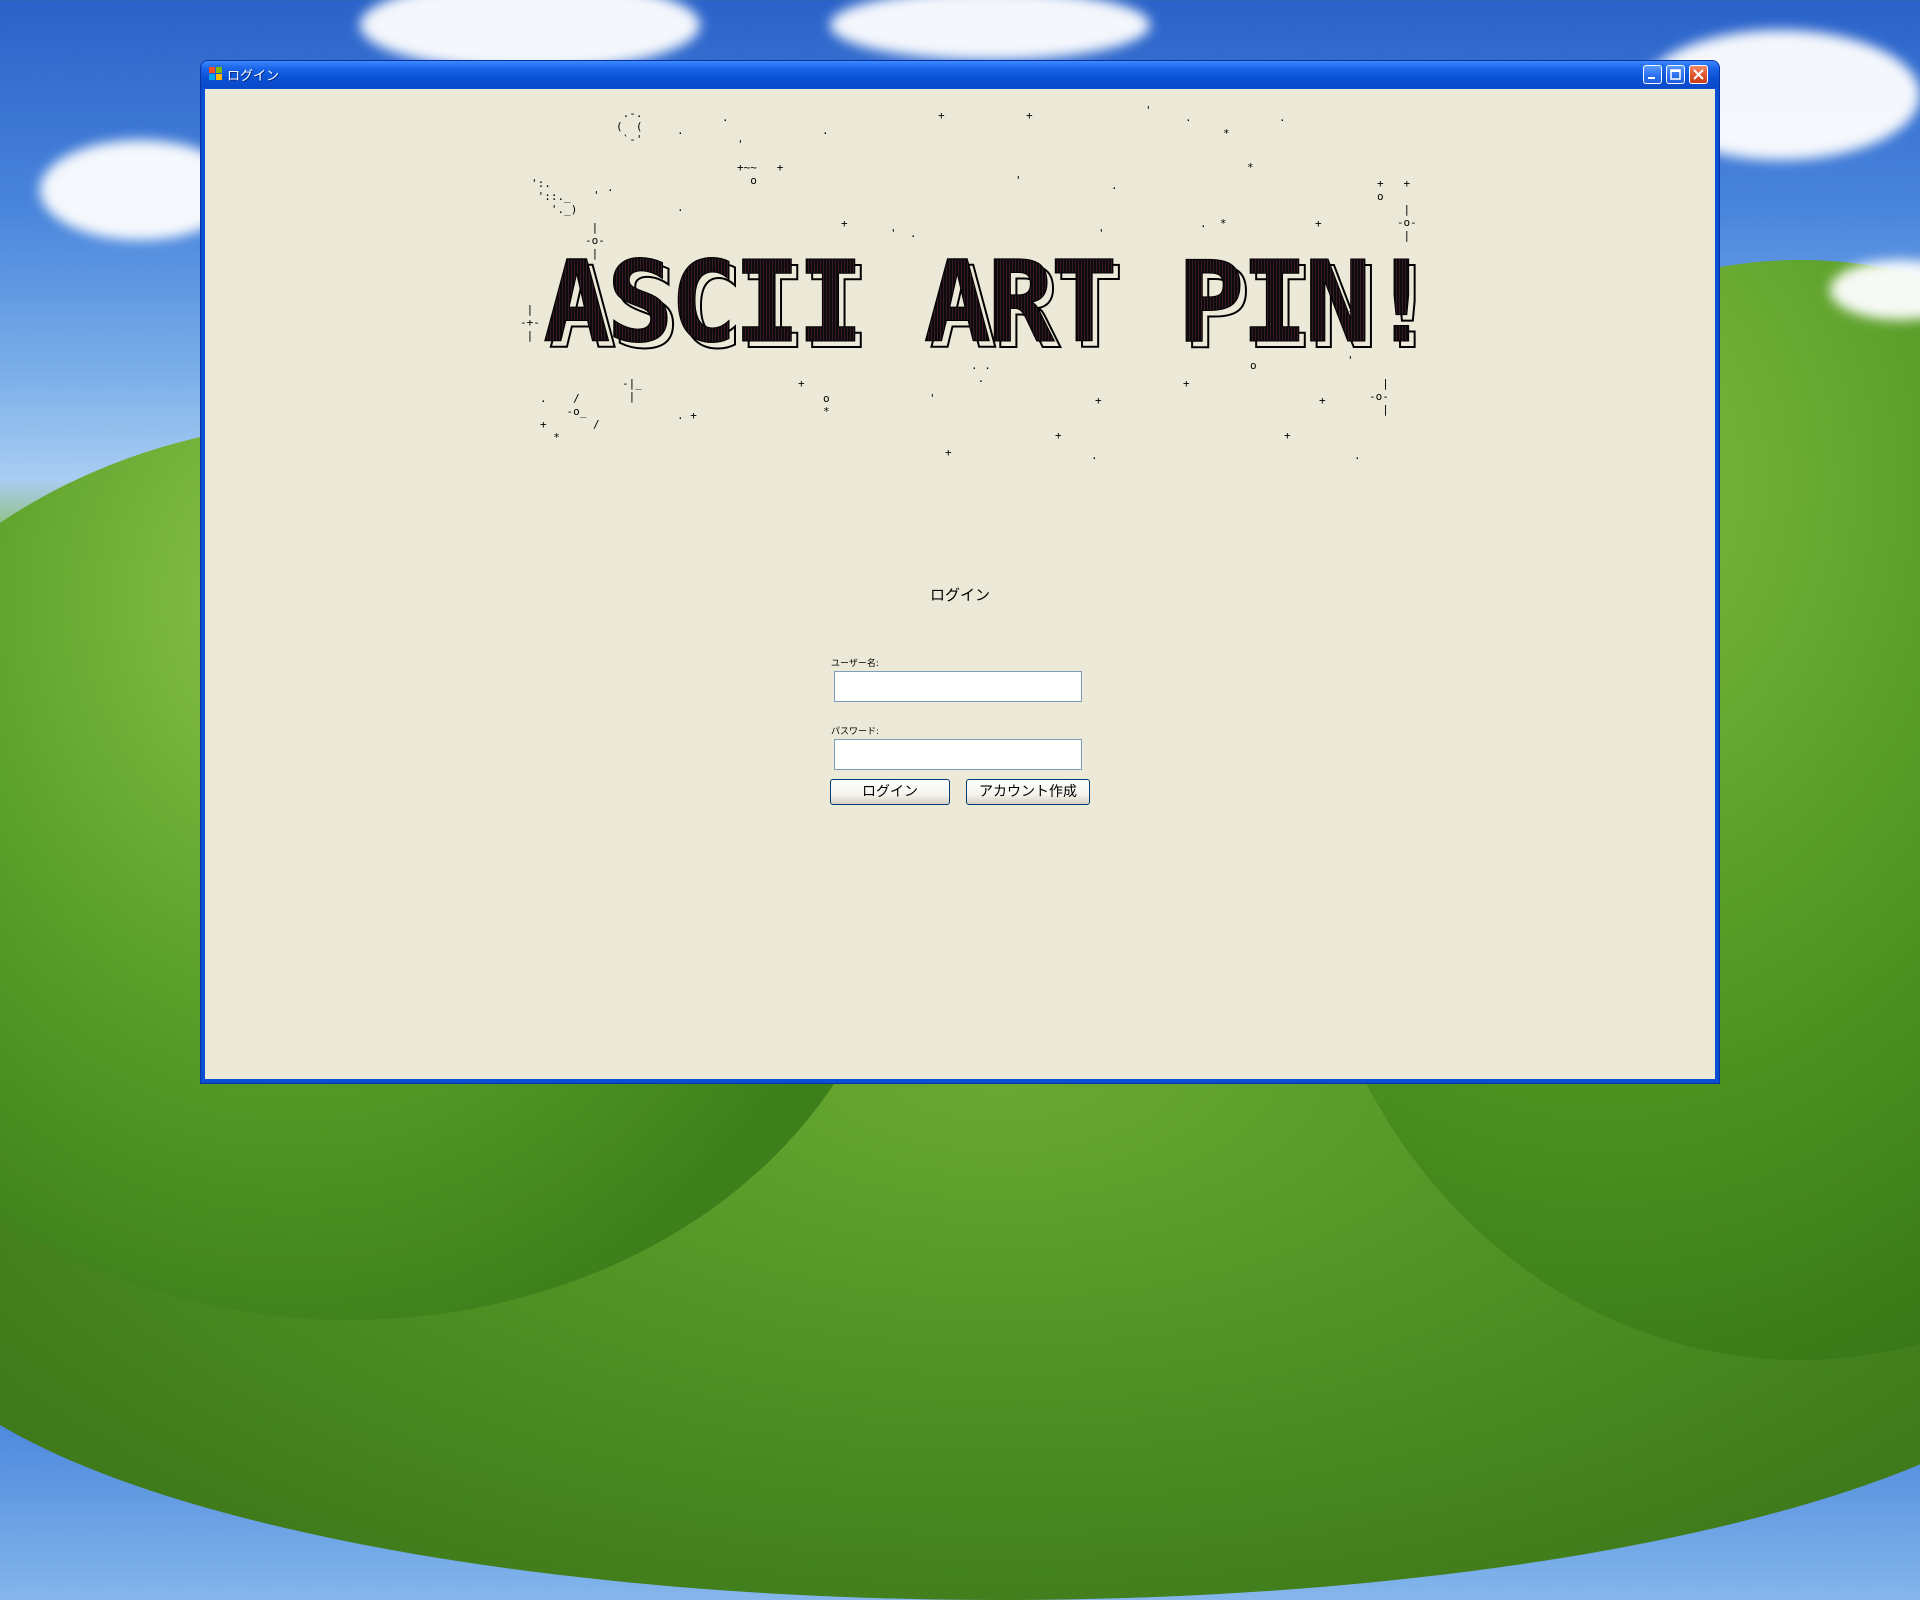 This screenshot has height=1600, width=1920. What do you see at coordinates (855, 664) in the screenshot?
I see `username-label: ユーザー名:` at bounding box center [855, 664].